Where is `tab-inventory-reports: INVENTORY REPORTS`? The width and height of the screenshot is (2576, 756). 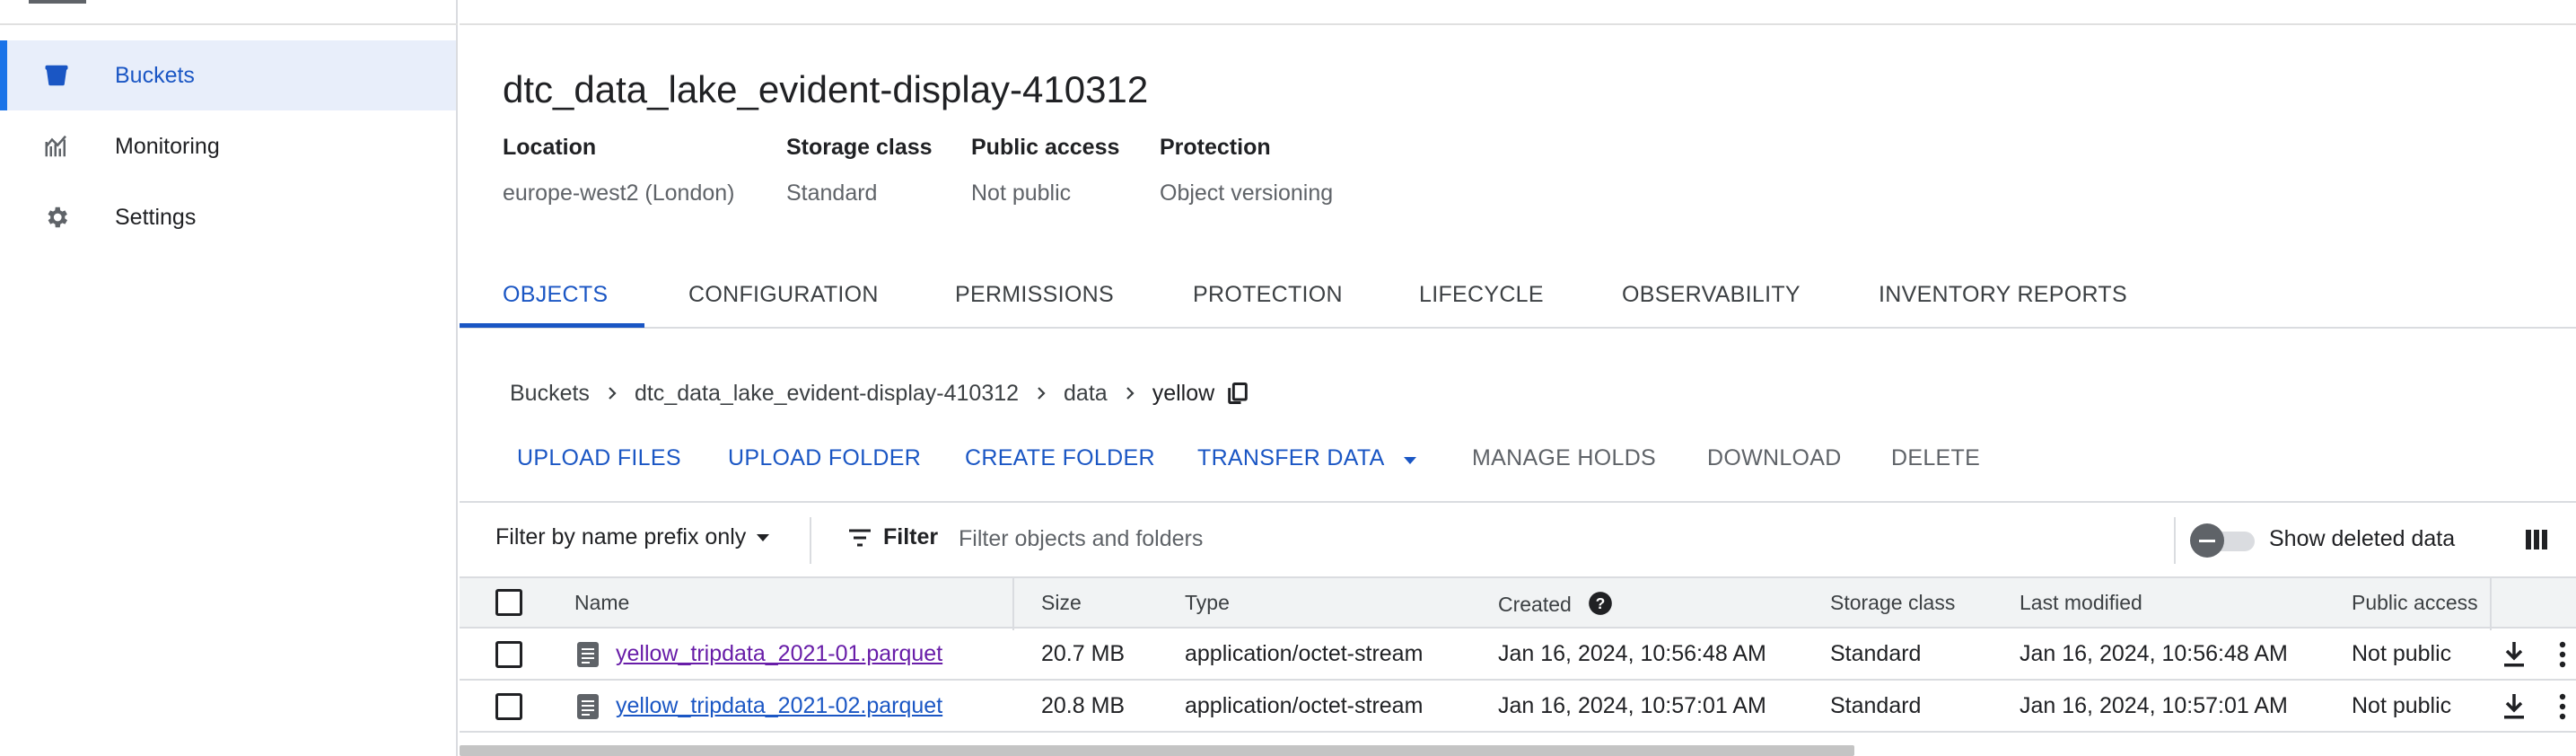
tab-inventory-reports: INVENTORY REPORTS is located at coordinates (2003, 299).